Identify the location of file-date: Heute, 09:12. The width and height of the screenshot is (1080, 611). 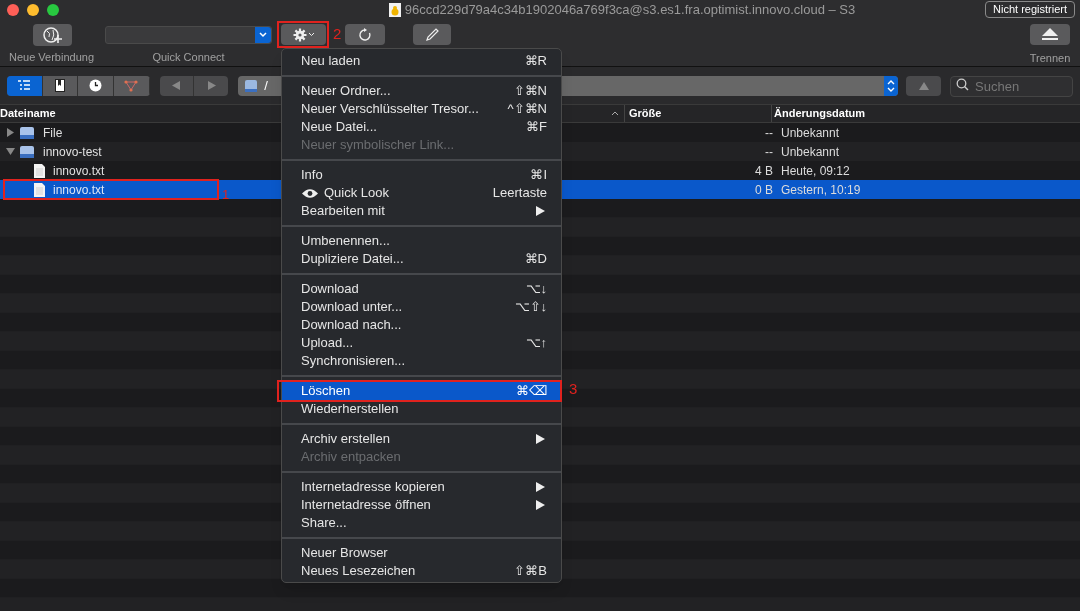
(815, 171).